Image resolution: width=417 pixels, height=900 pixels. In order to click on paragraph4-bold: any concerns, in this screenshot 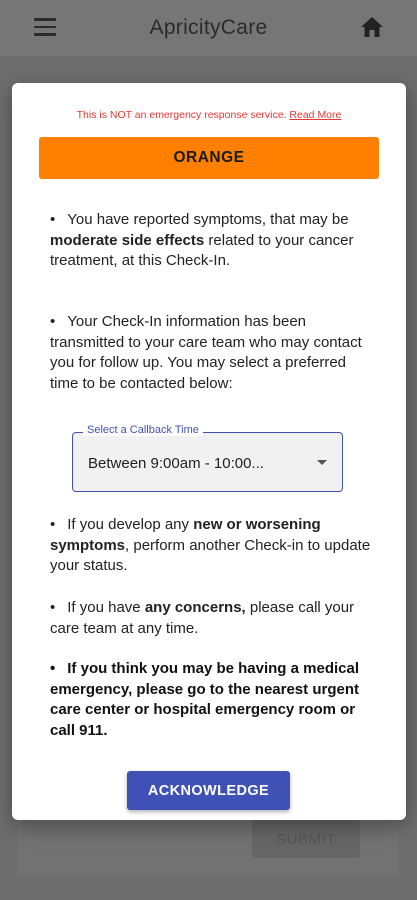, I will do `click(195, 607)`.